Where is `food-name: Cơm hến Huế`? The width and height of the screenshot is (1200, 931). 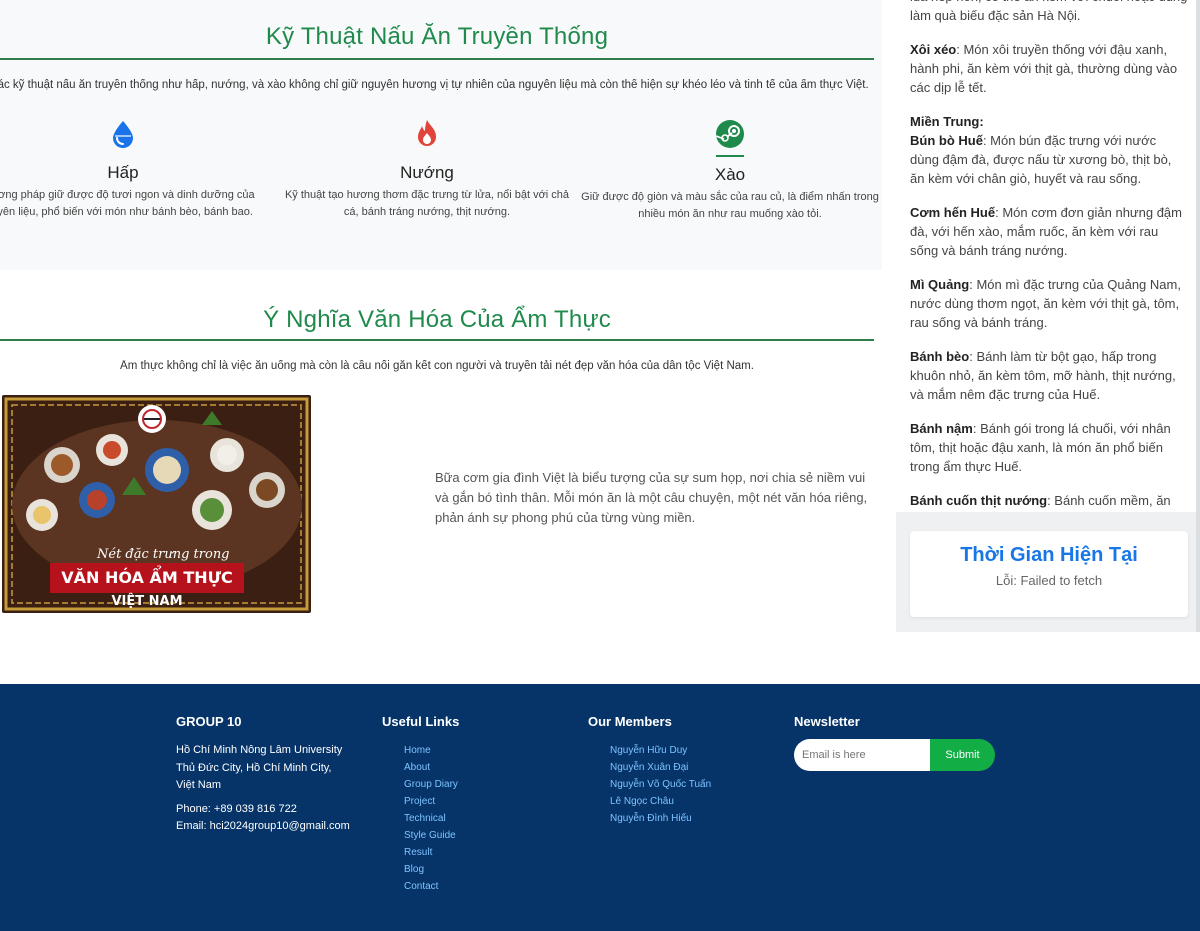 food-name: Cơm hến Huế is located at coordinates (953, 212).